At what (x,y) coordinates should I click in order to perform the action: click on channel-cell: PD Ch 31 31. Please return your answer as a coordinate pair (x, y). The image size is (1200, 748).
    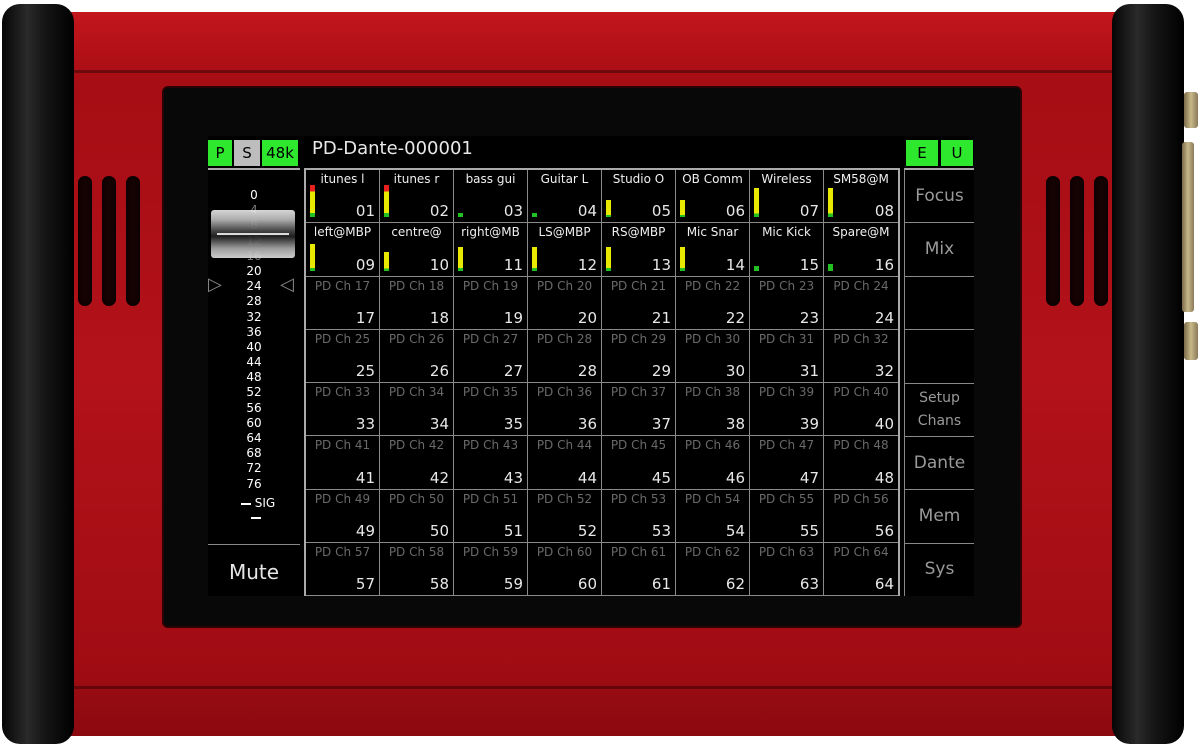
    Looking at the image, I should click on (787, 356).